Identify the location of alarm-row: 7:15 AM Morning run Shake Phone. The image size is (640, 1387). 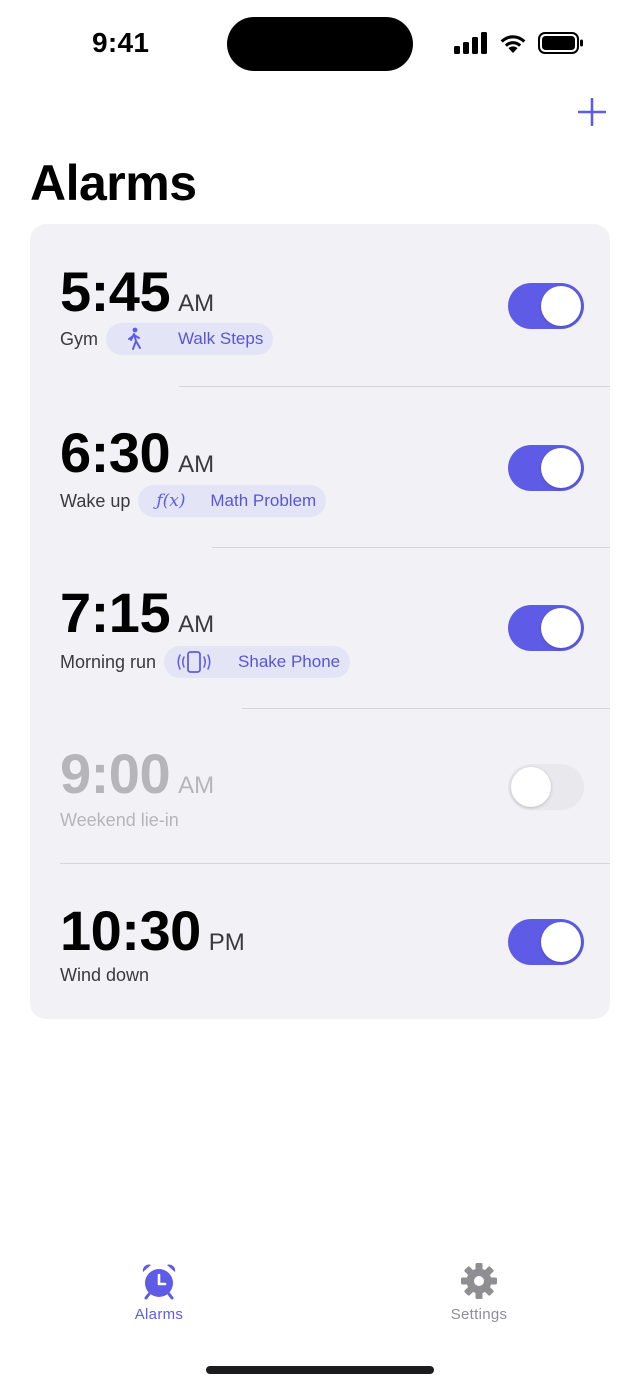
(320, 628).